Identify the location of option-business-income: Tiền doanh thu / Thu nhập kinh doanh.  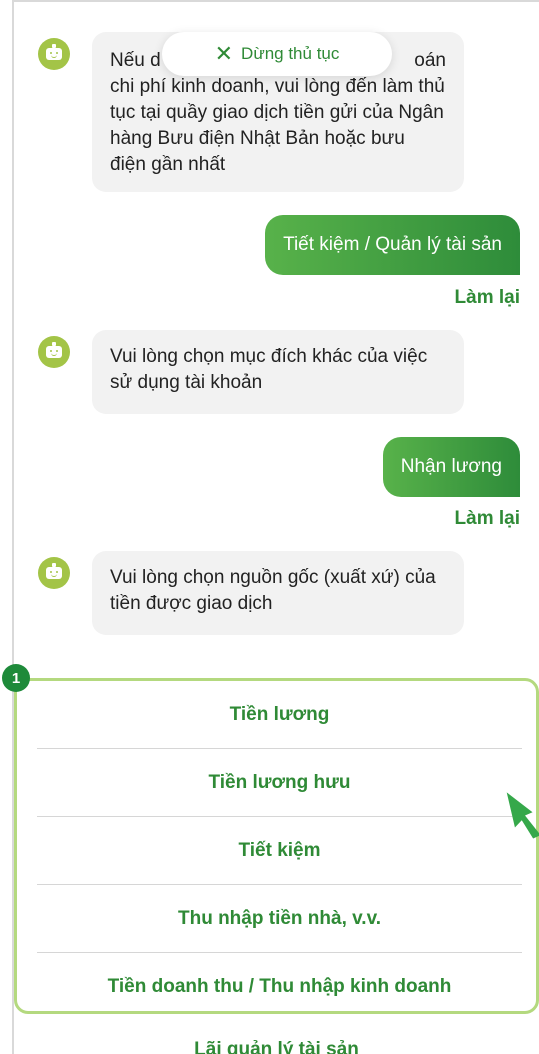
(279, 987).